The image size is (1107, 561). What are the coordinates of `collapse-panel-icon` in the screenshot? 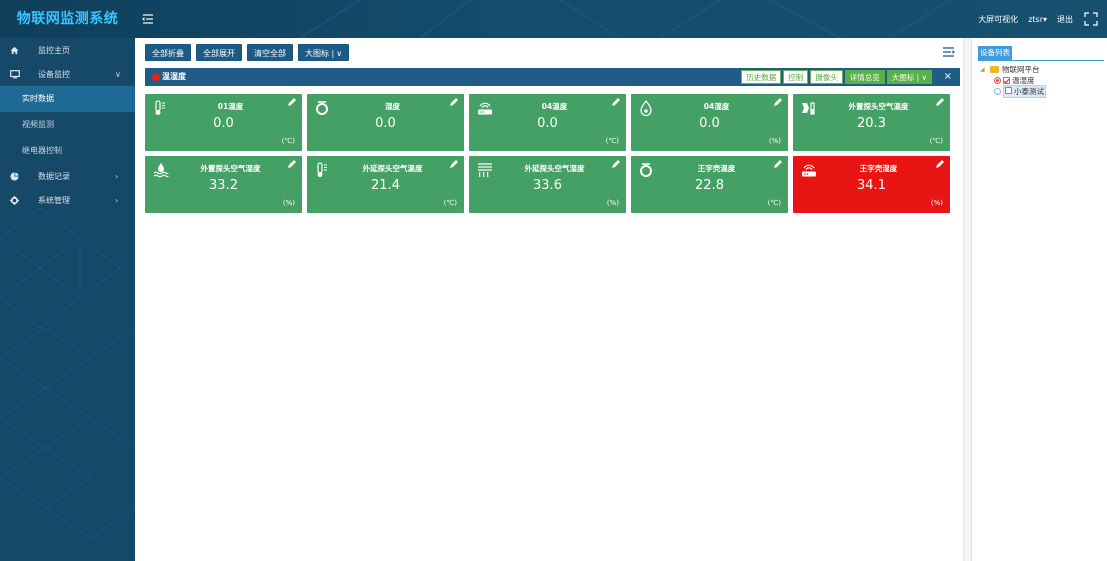 It's located at (949, 52).